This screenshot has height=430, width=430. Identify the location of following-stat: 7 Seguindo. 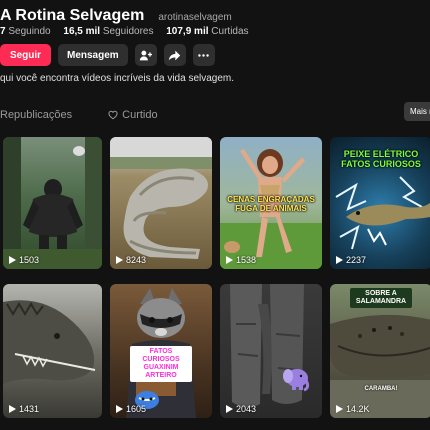
(25, 31).